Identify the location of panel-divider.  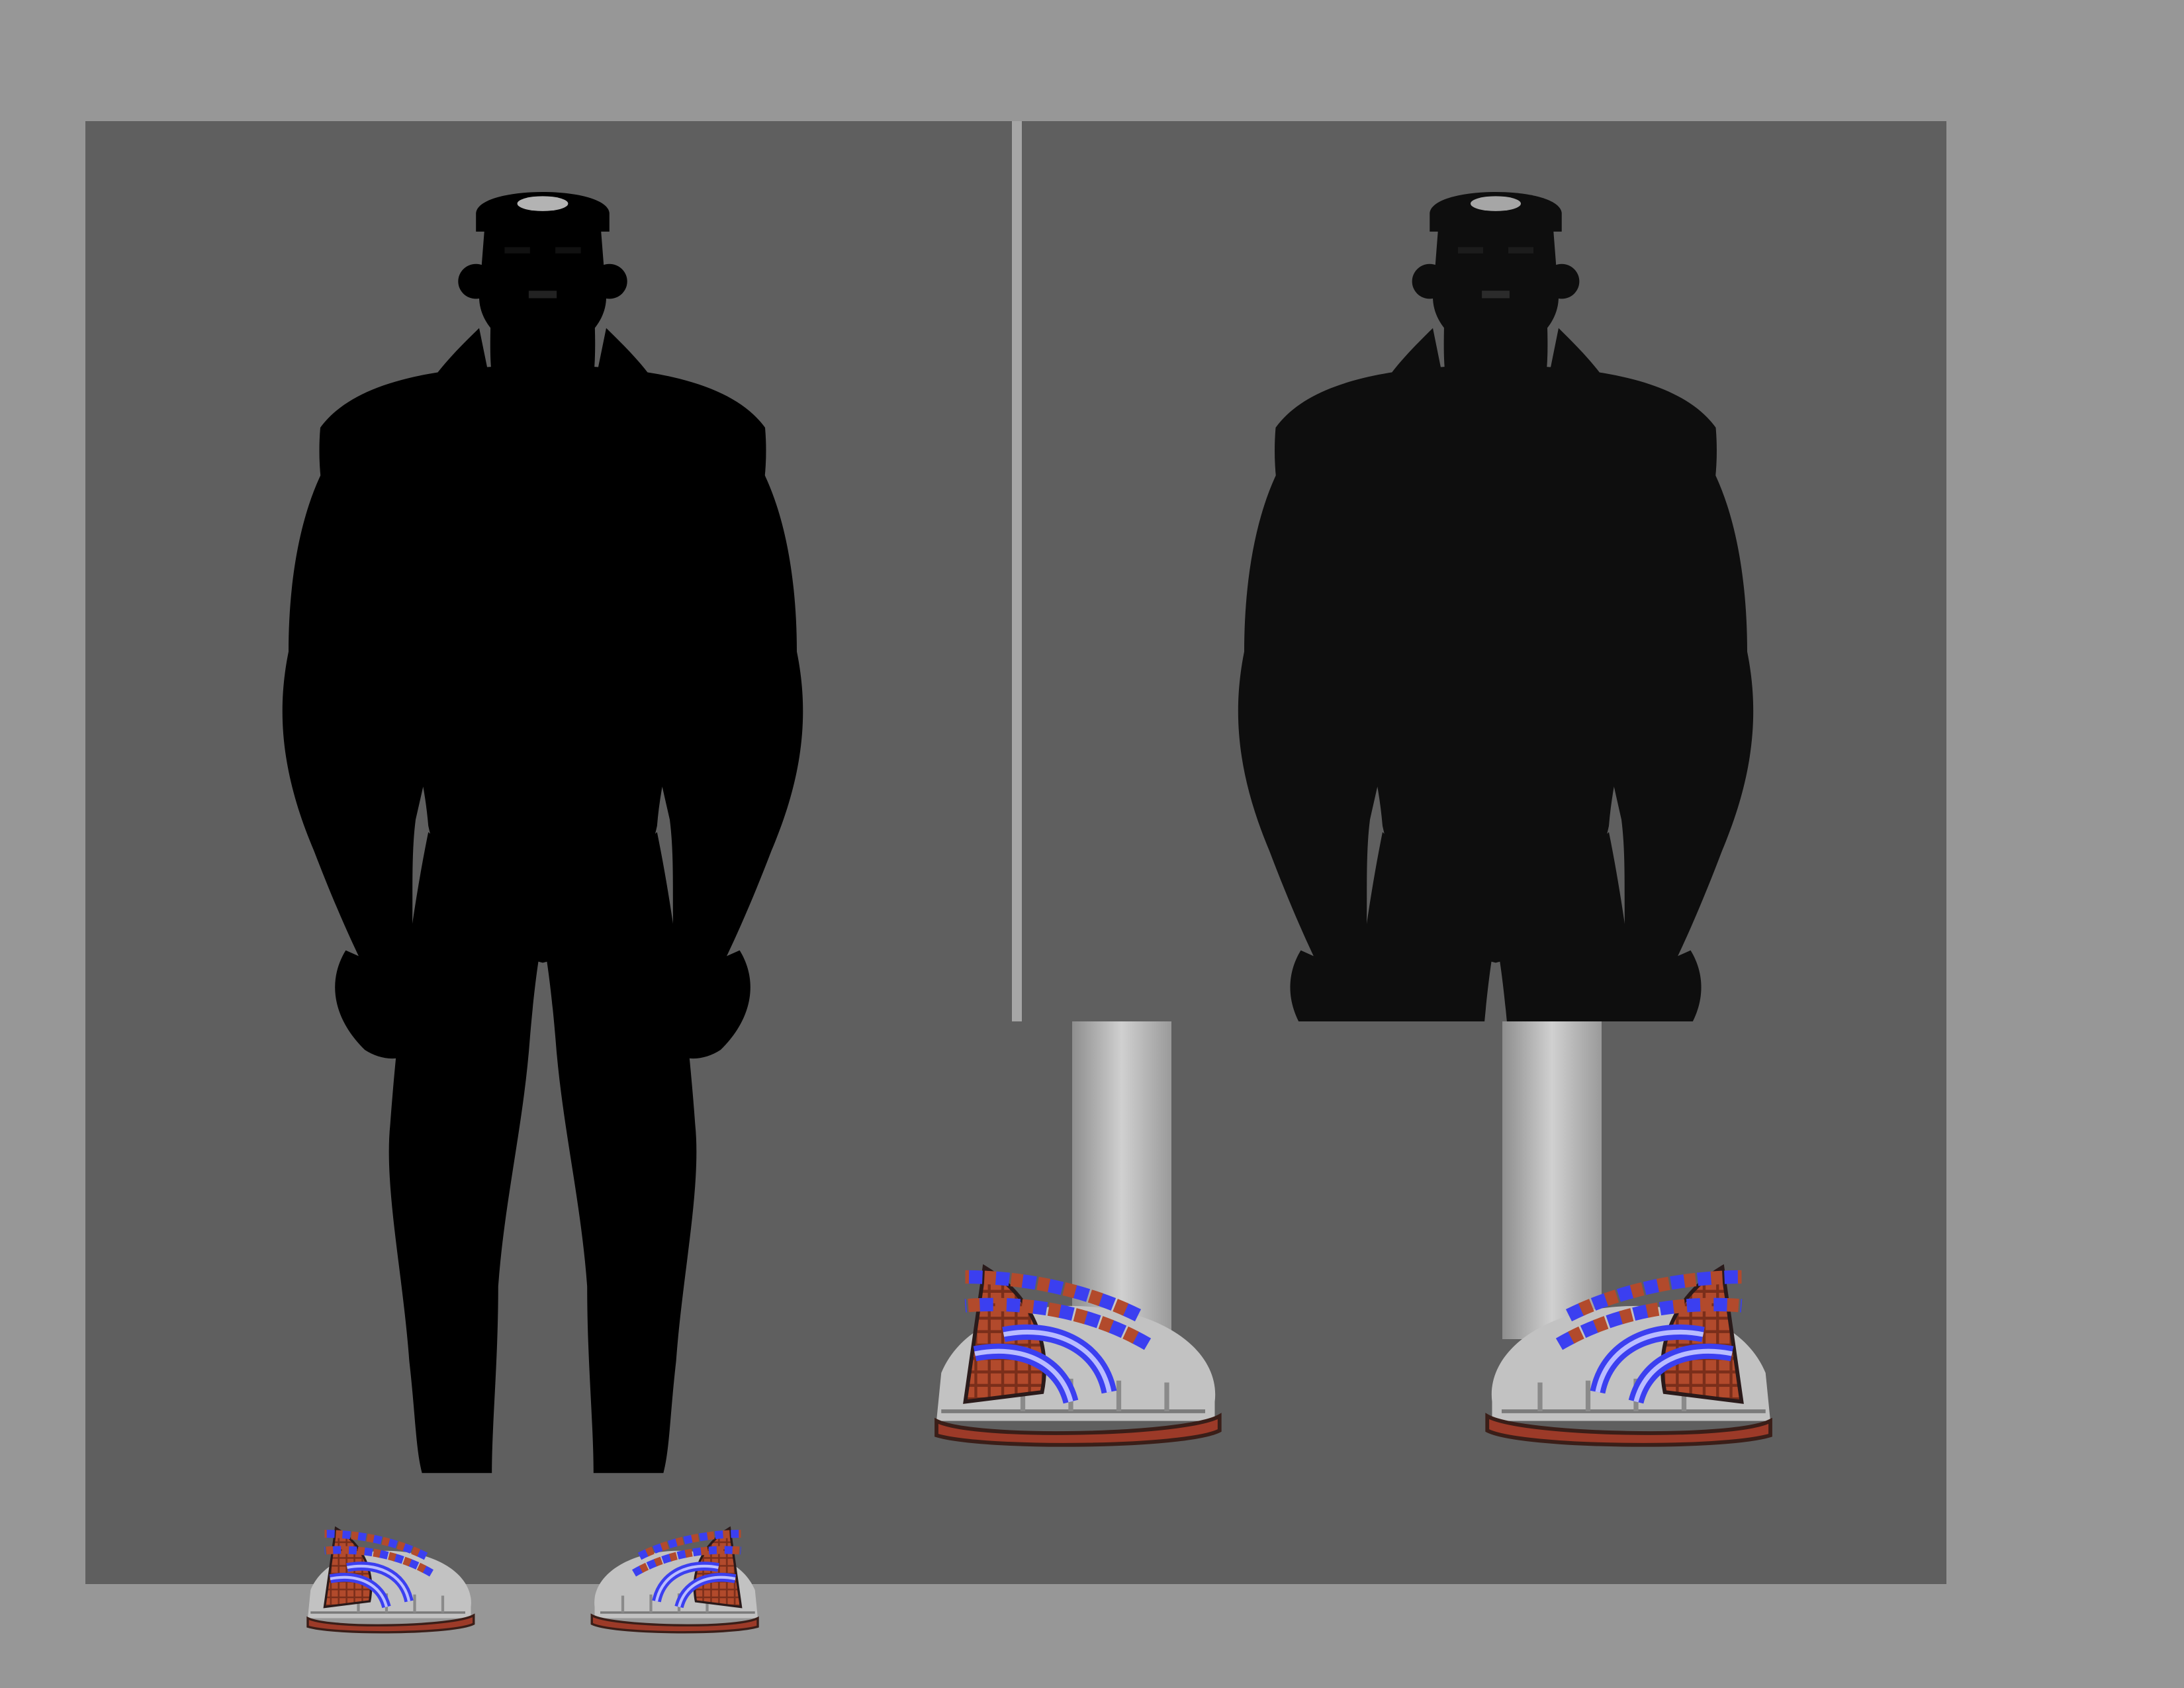
(1017, 571).